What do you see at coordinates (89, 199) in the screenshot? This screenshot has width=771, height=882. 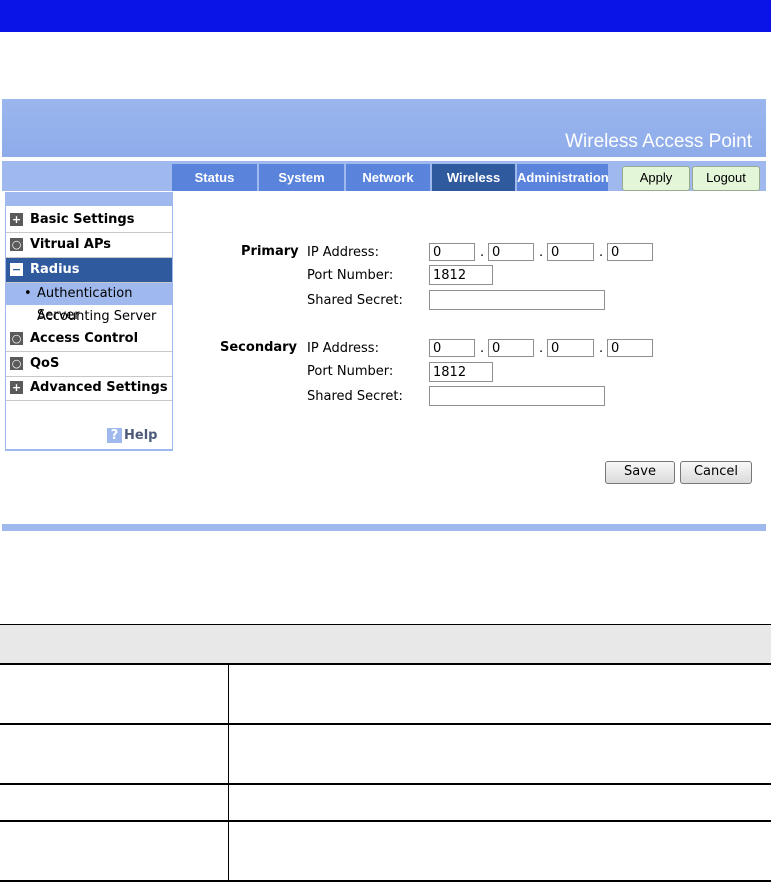 I see `sidebar-header` at bounding box center [89, 199].